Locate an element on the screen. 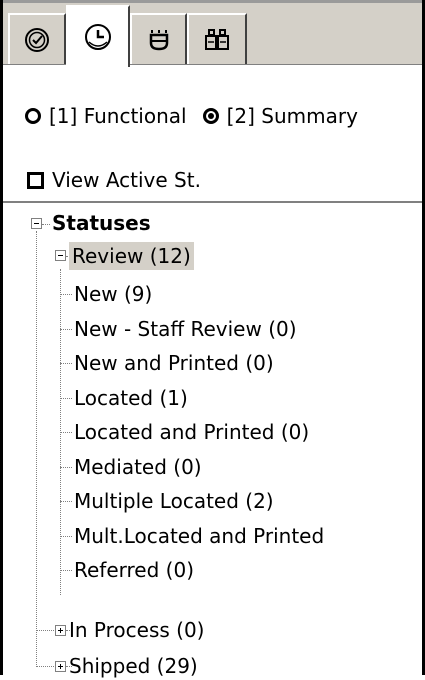 The image size is (425, 680). tab-trophy-view is located at coordinates (158, 39).